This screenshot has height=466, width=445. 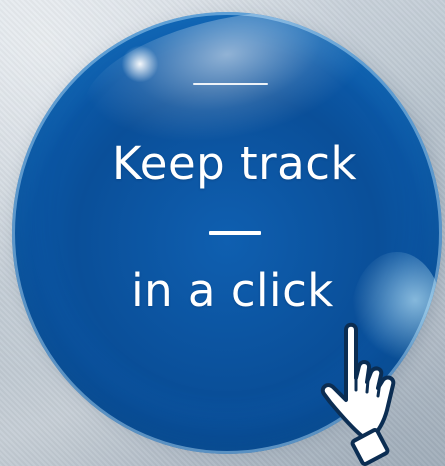 I want to click on sparkle-highlight, so click(x=140, y=64).